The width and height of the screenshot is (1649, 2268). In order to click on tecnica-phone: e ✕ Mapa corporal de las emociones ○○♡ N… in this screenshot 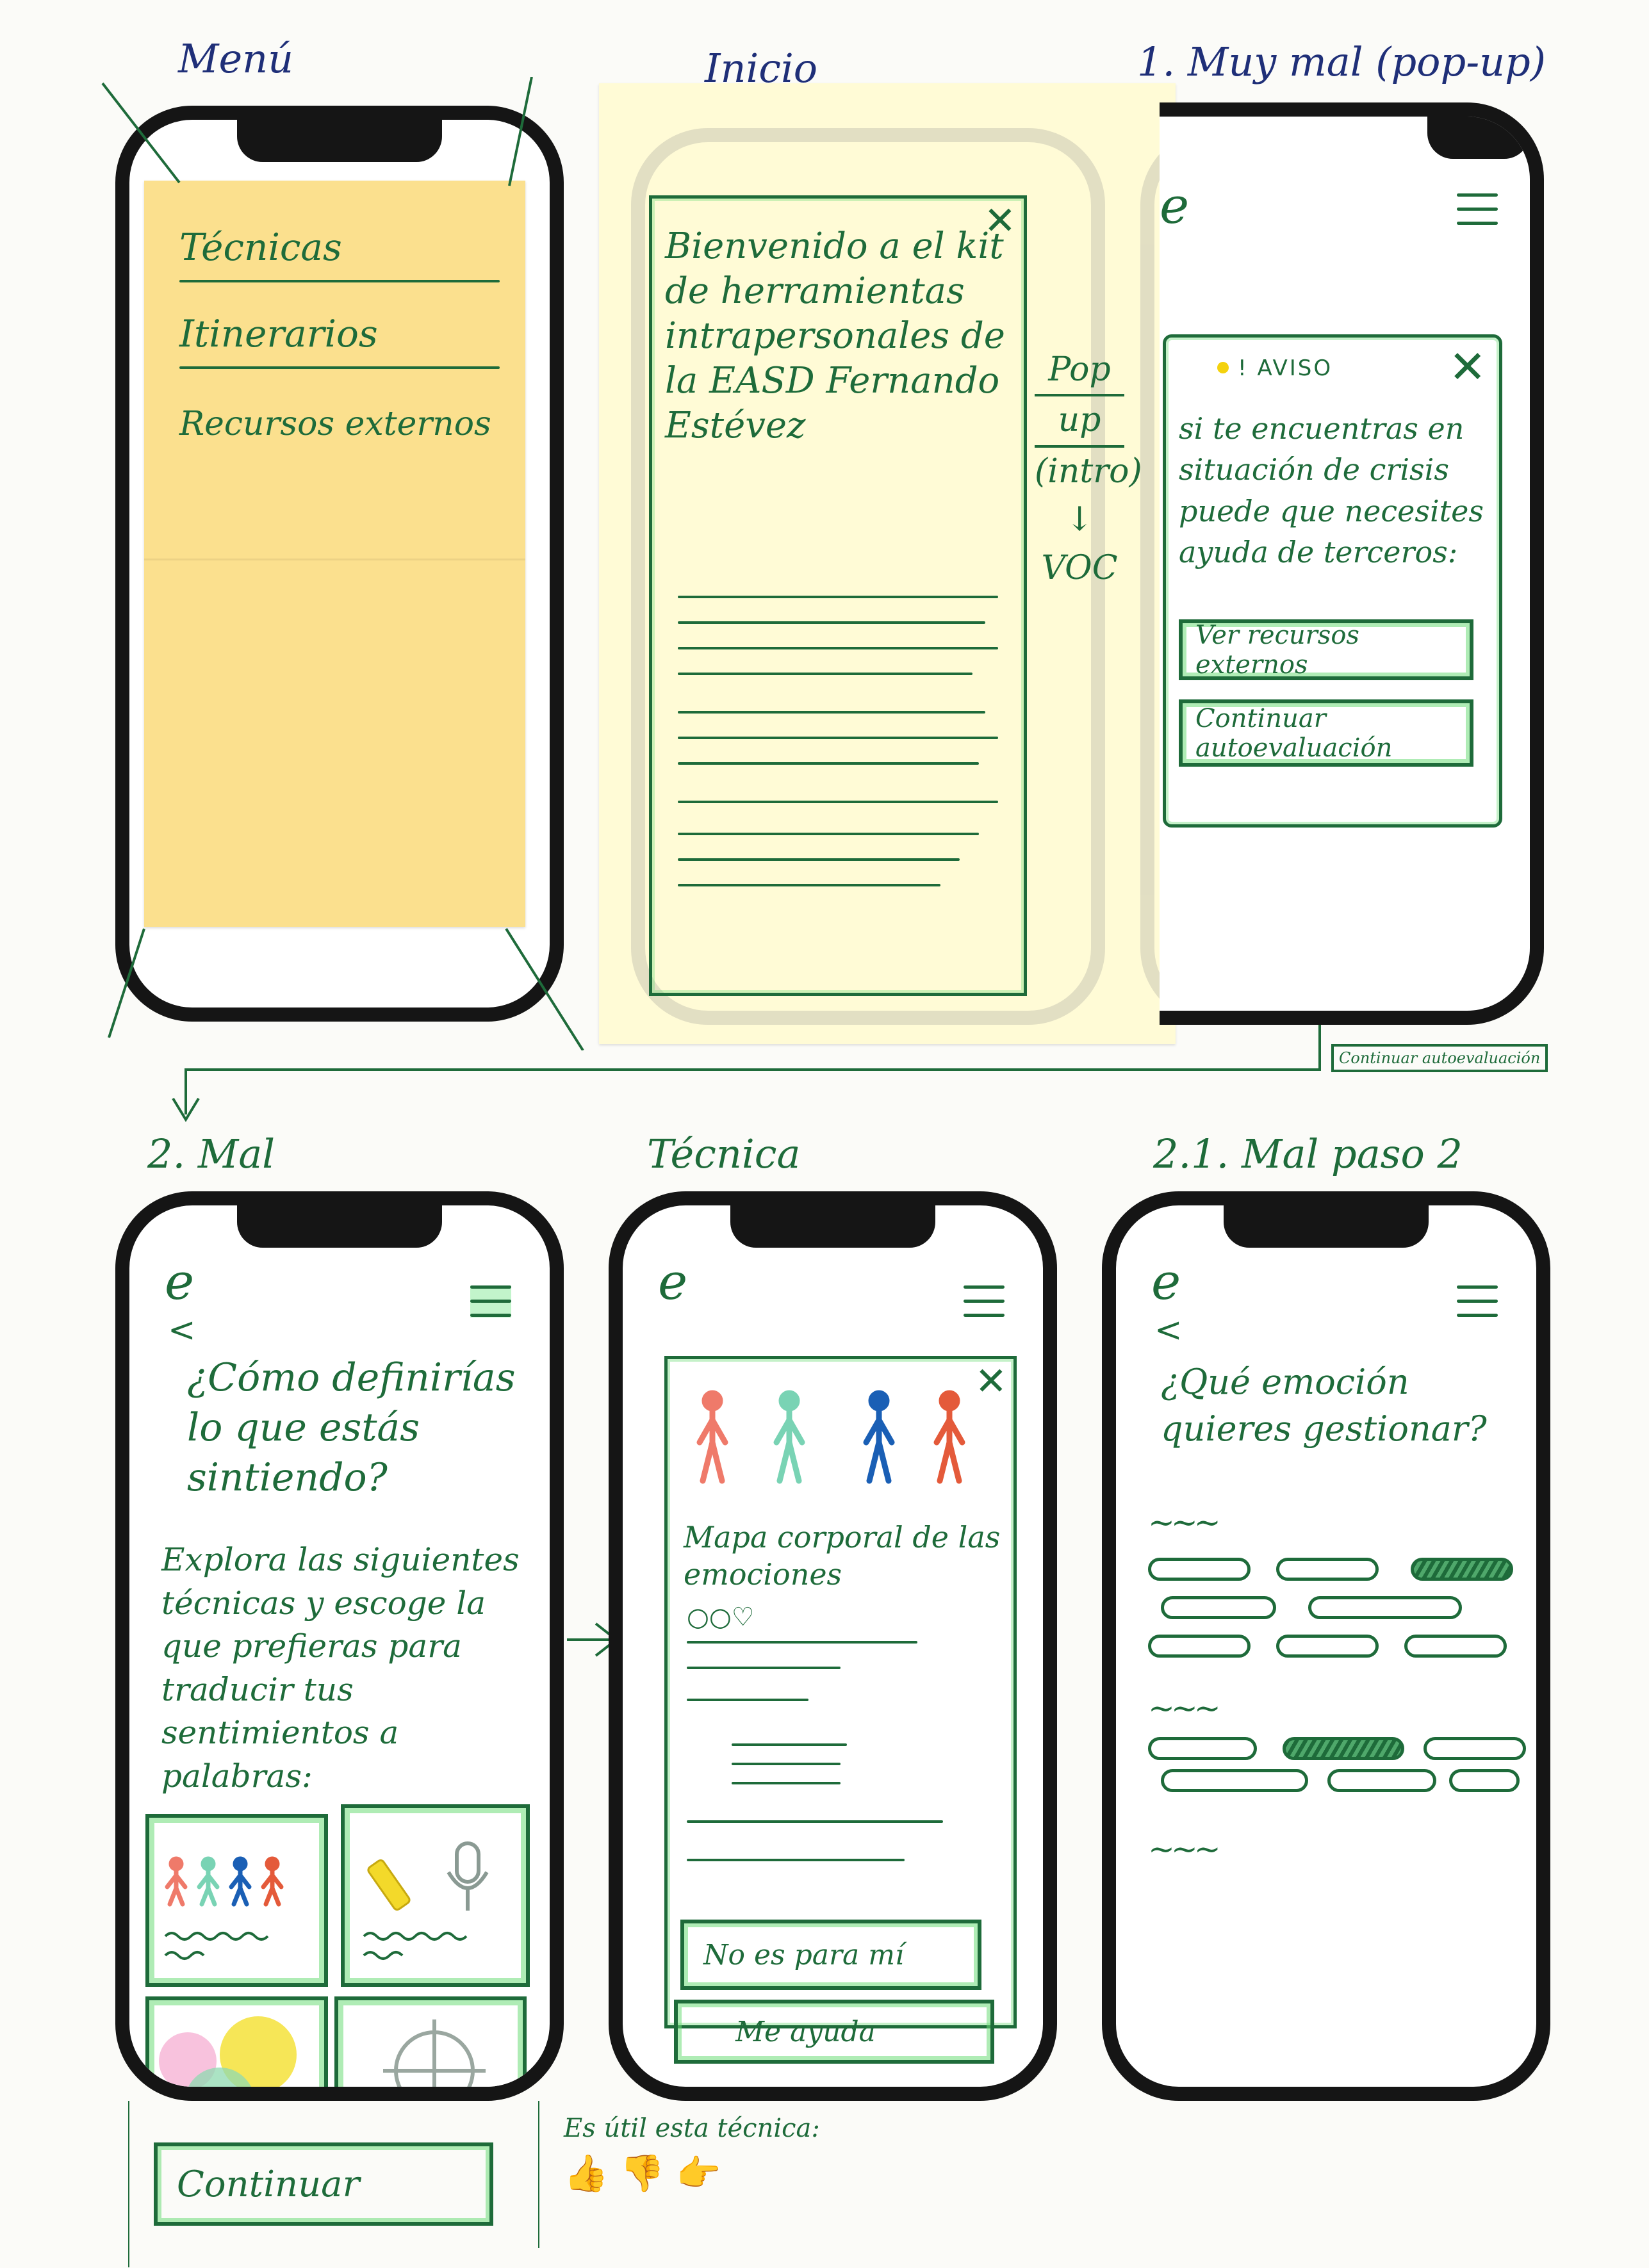, I will do `click(833, 1646)`.